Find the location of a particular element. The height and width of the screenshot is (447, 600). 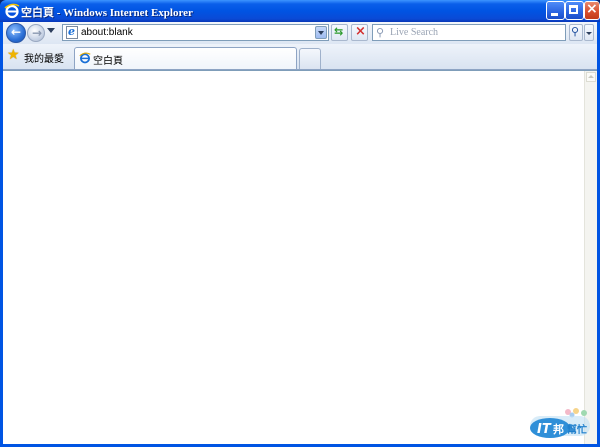

svg-text: 幫忙 is located at coordinates (577, 429).